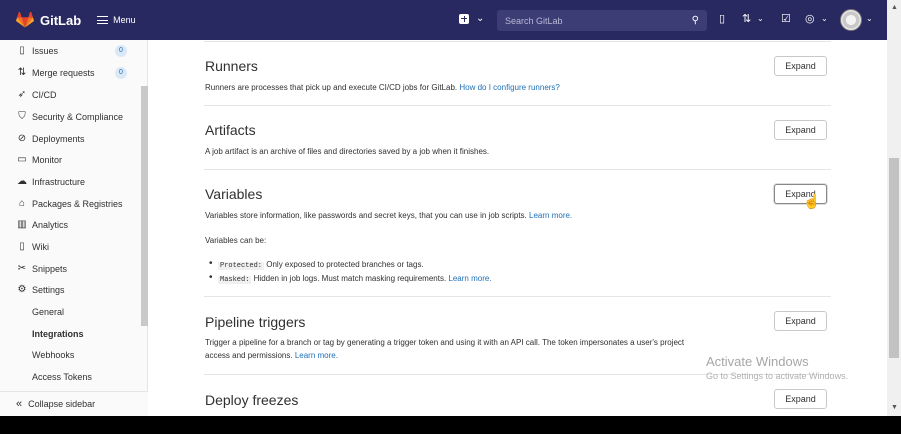  I want to click on page-scrollbar: ▲ ▼, so click(894, 208).